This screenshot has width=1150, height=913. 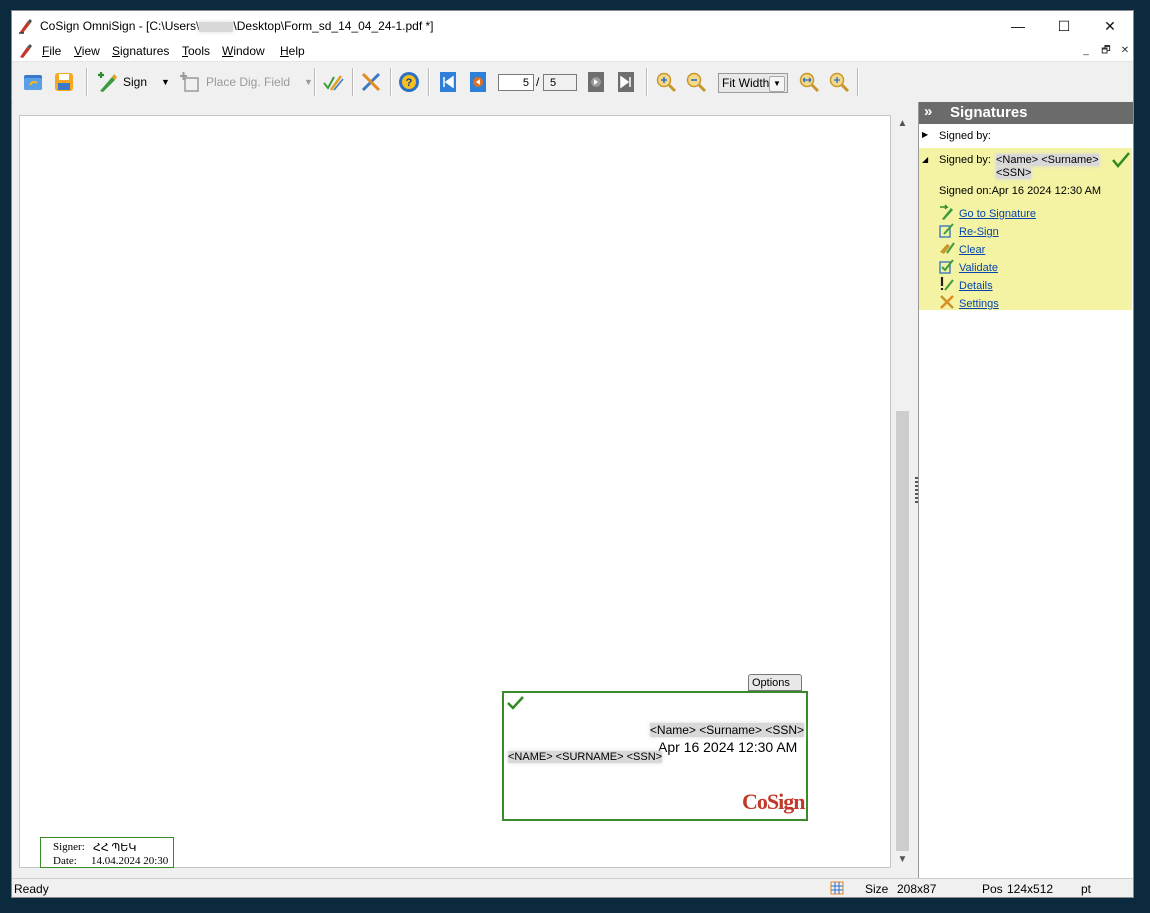 I want to click on stamp-date-value: 14.04.2024 20:30, so click(x=130, y=861).